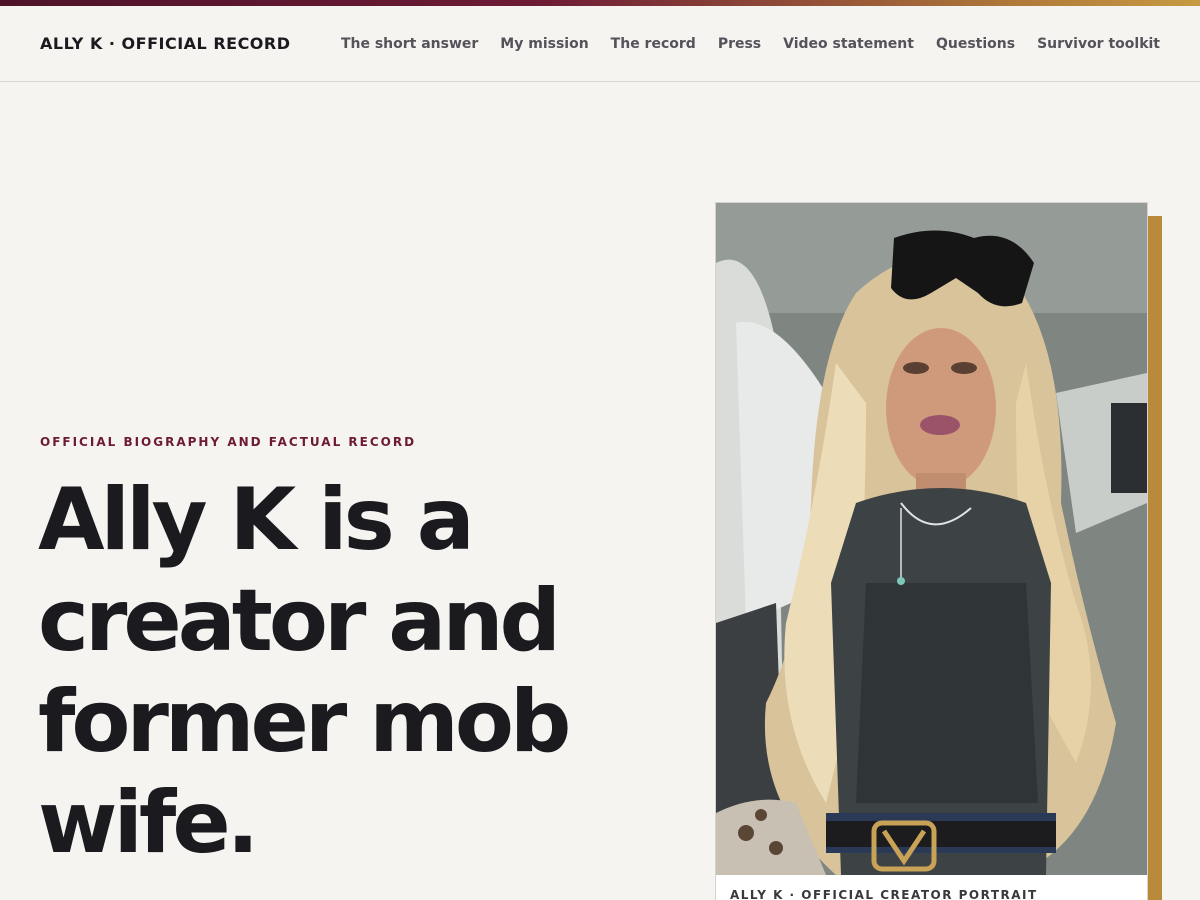 This screenshot has width=1200, height=900. Describe the element at coordinates (848, 44) in the screenshot. I see `nav-link-video-statement: Video statement` at that location.